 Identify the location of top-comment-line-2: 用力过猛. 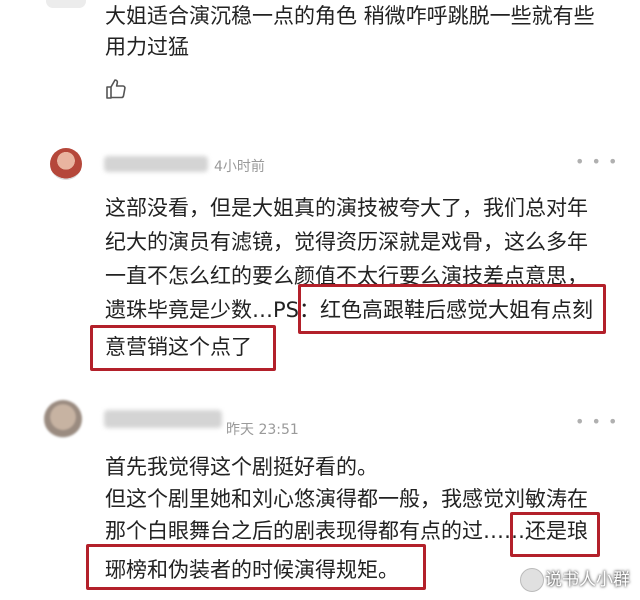
(147, 47).